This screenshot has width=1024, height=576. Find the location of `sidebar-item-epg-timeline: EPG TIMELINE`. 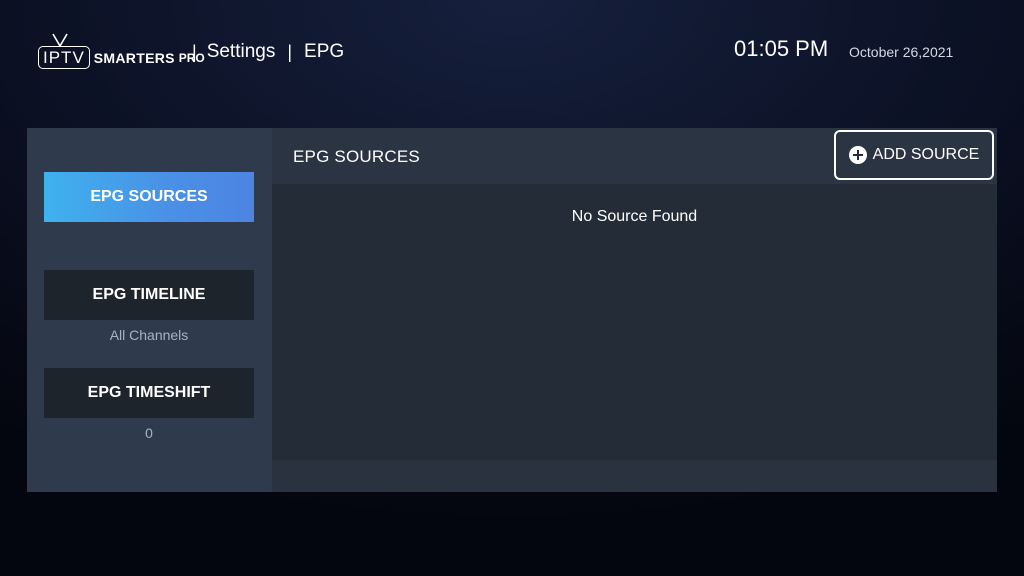

sidebar-item-epg-timeline: EPG TIMELINE is located at coordinates (149, 295).